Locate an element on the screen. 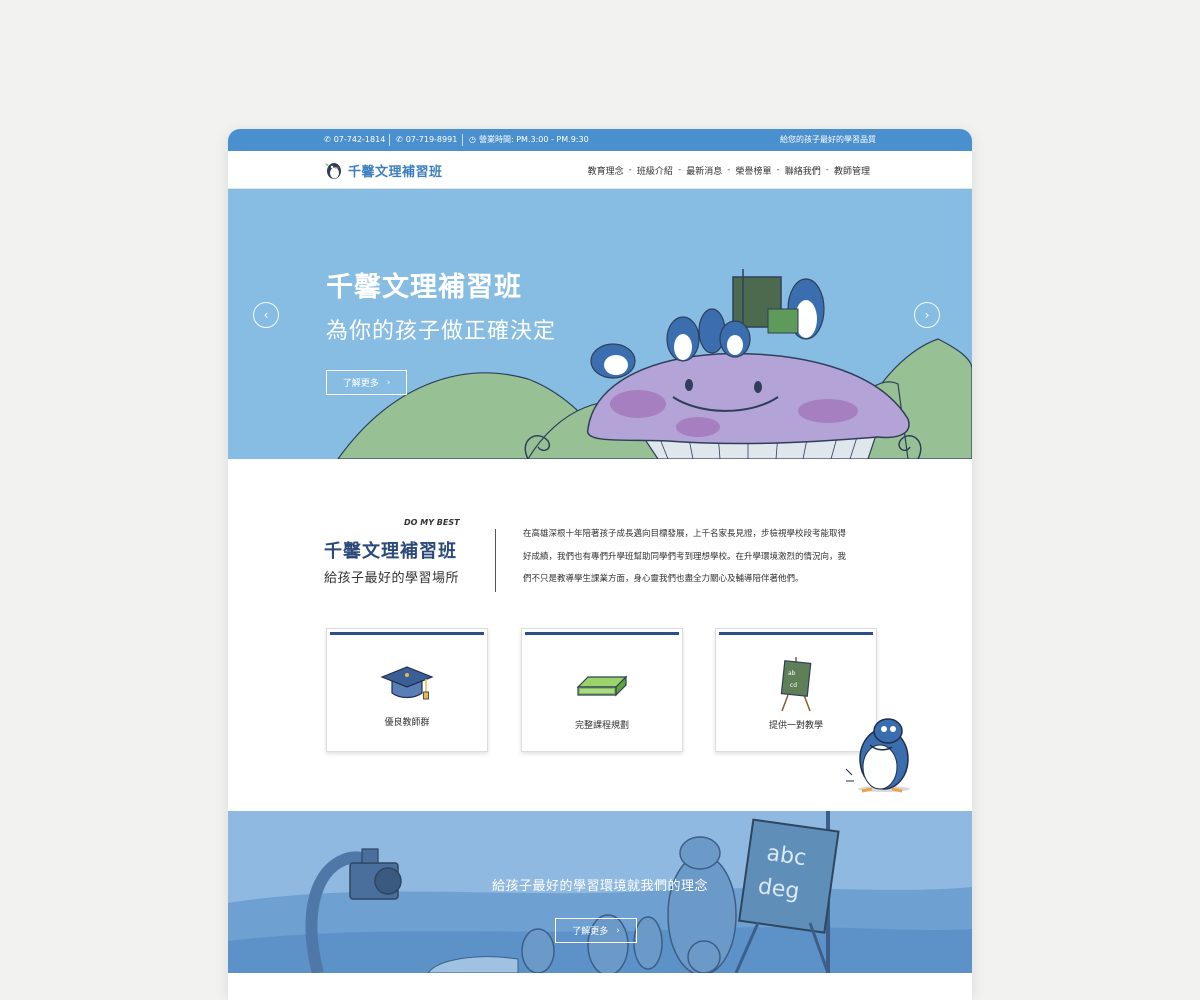 This screenshot has width=1200, height=1000. nav-item-contact: 聯絡我們 is located at coordinates (803, 170).